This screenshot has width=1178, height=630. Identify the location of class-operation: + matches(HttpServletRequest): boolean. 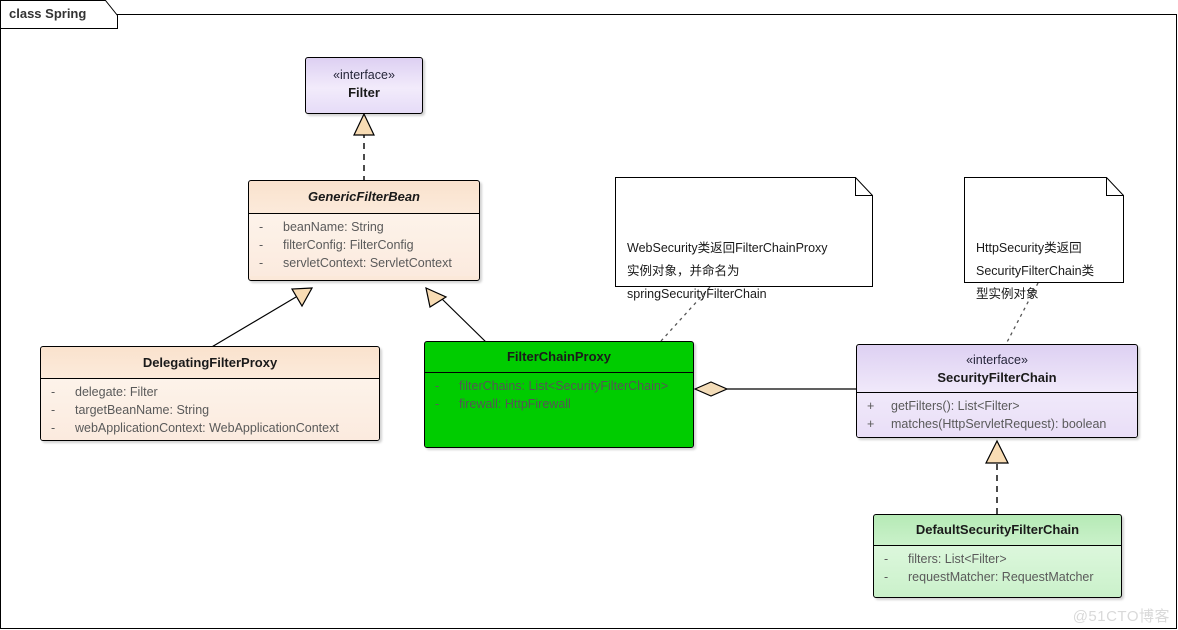
(997, 424).